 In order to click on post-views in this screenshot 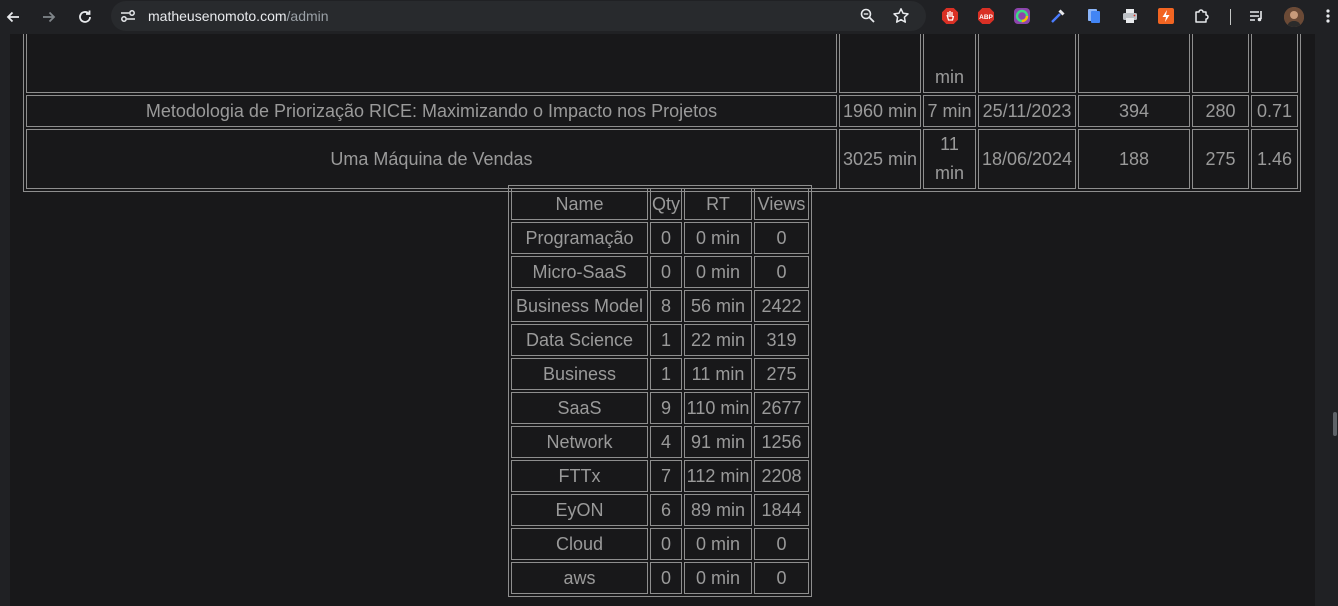, I will do `click(1134, 63)`.